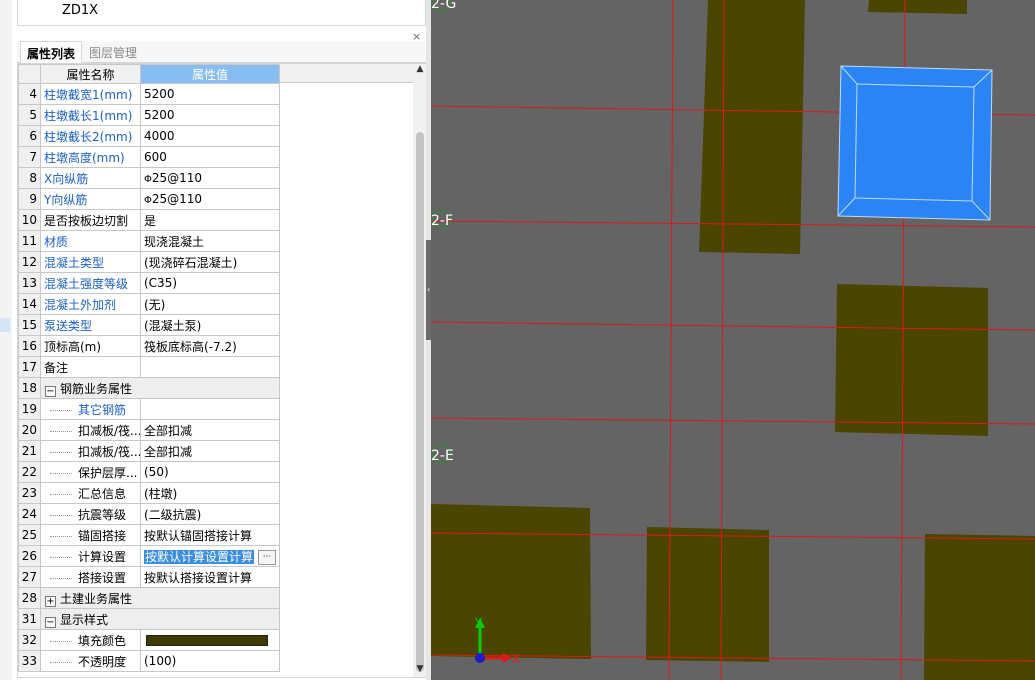 Image resolution: width=1035 pixels, height=680 pixels. Describe the element at coordinates (210, 220) in the screenshot. I see `property-value-cell: 是` at that location.